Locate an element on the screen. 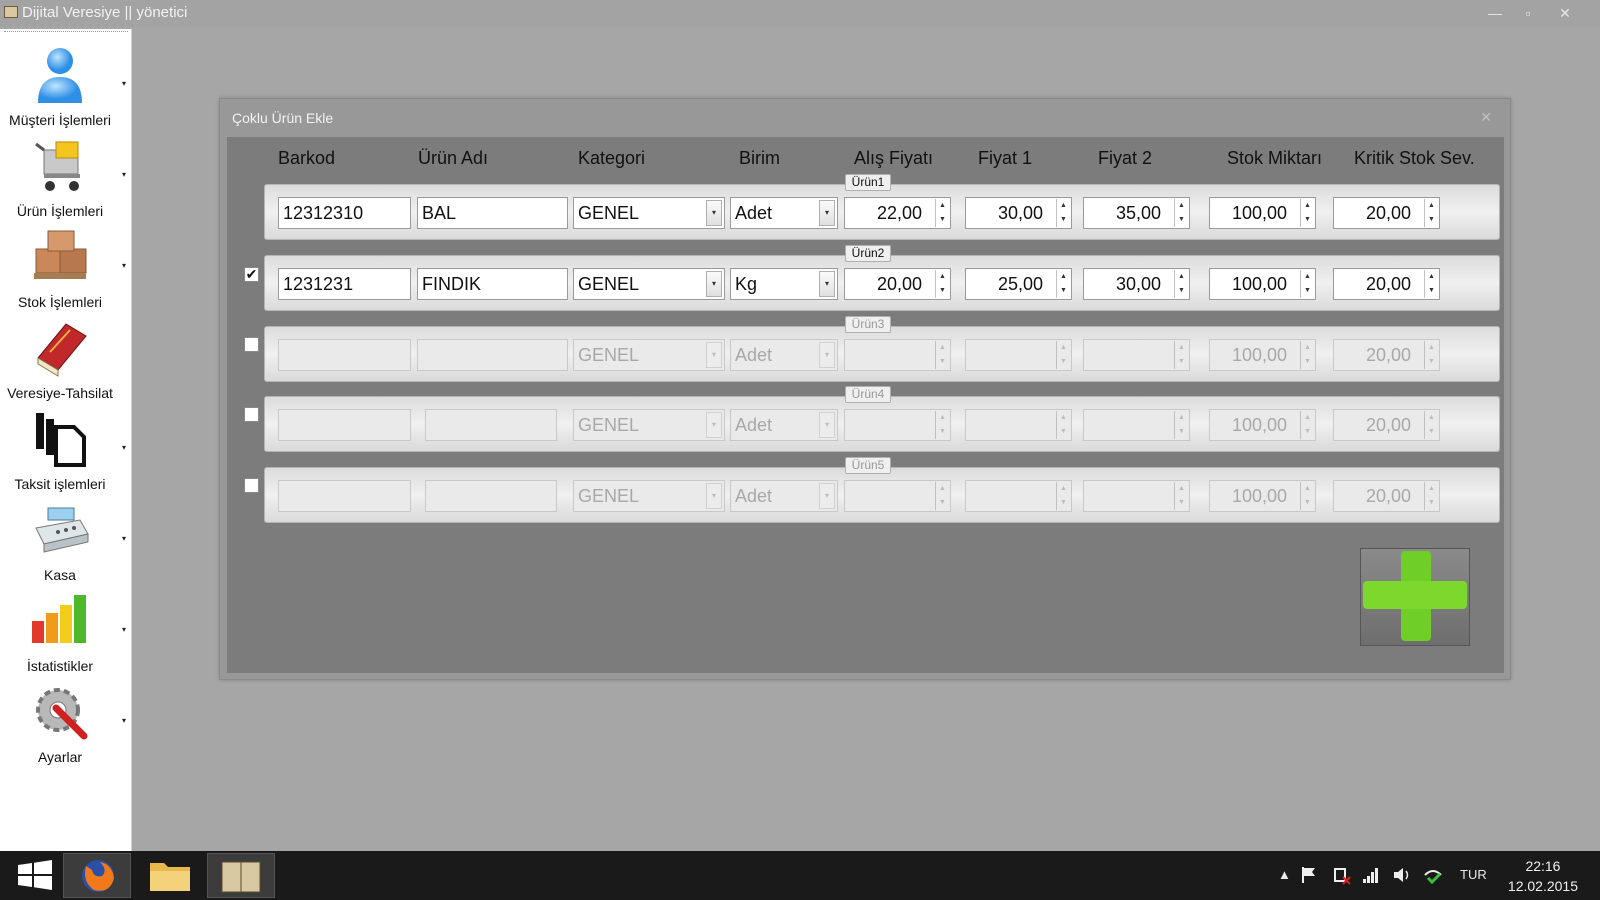  price2-stepper: 35,00 ▲ ▼ is located at coordinates (1136, 213).